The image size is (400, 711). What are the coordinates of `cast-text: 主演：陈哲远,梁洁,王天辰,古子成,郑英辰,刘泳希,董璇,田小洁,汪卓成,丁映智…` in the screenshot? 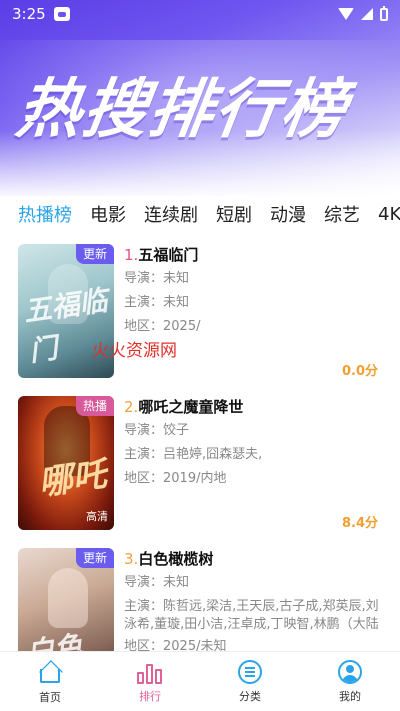 It's located at (251, 615).